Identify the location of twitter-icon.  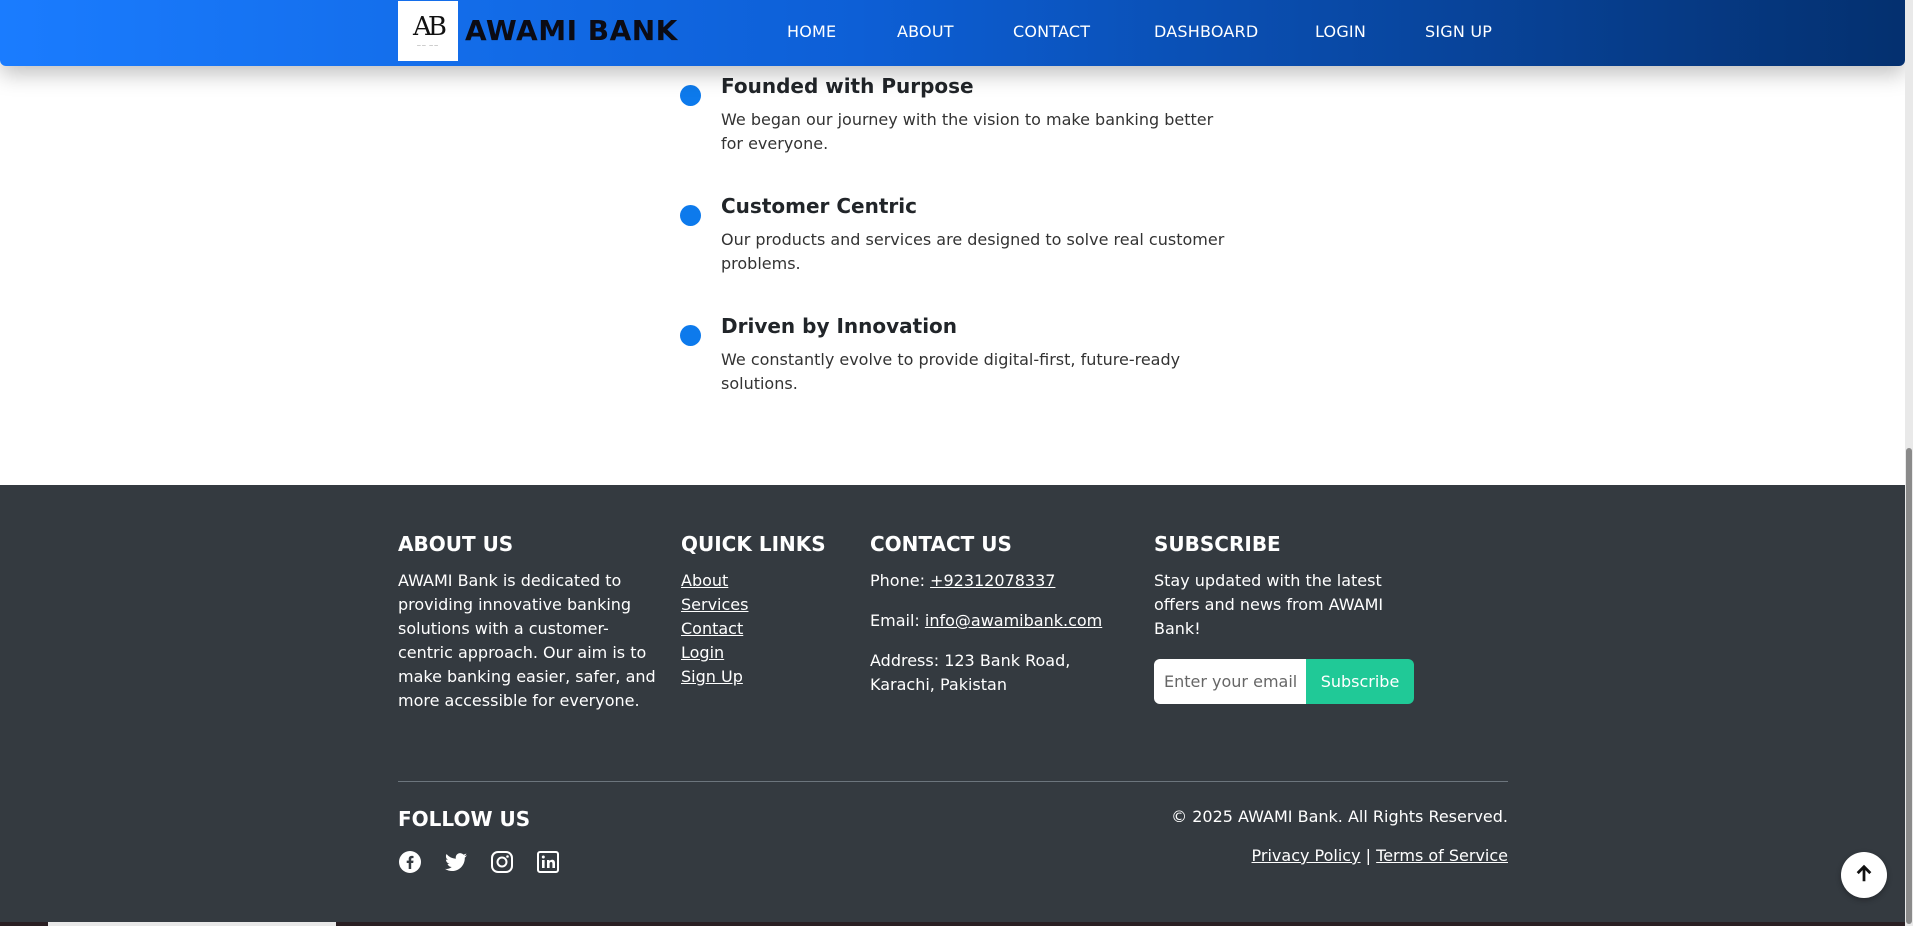
(456, 862).